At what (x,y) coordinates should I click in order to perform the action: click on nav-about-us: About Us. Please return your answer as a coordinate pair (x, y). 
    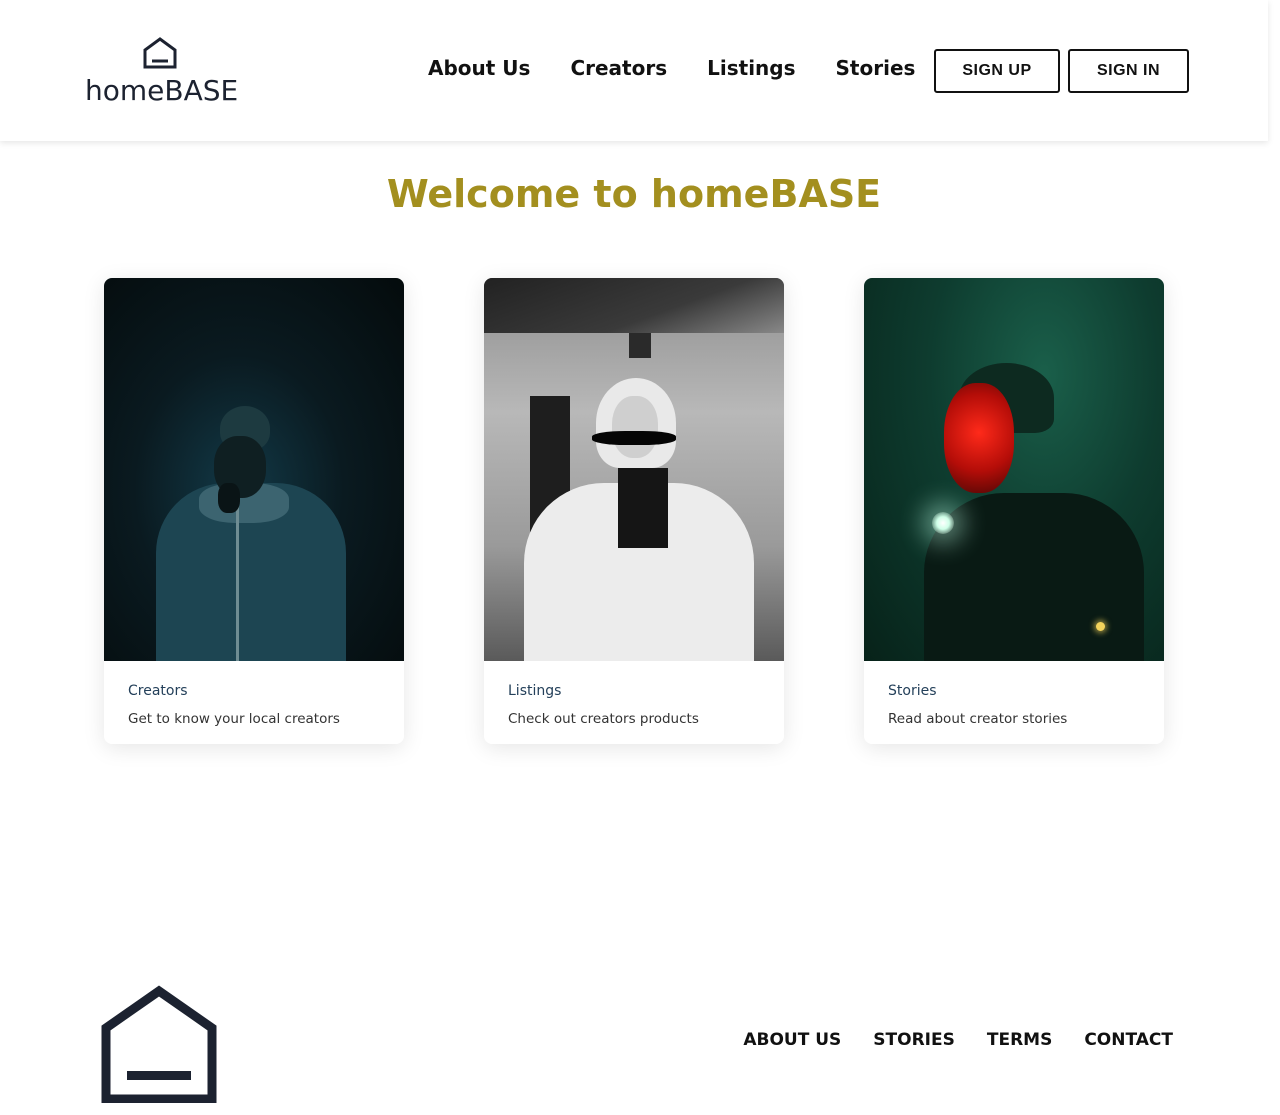
    Looking at the image, I should click on (479, 68).